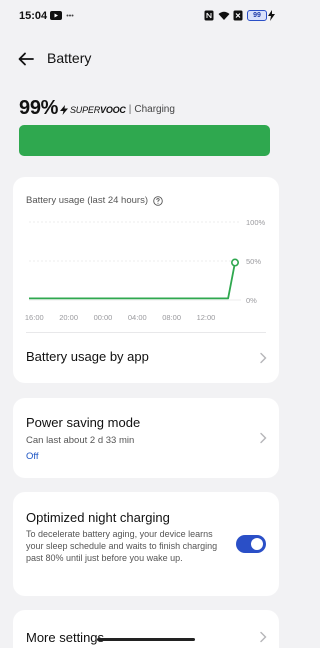  What do you see at coordinates (34, 317) in the screenshot?
I see `x-tick-label: 16:00` at bounding box center [34, 317].